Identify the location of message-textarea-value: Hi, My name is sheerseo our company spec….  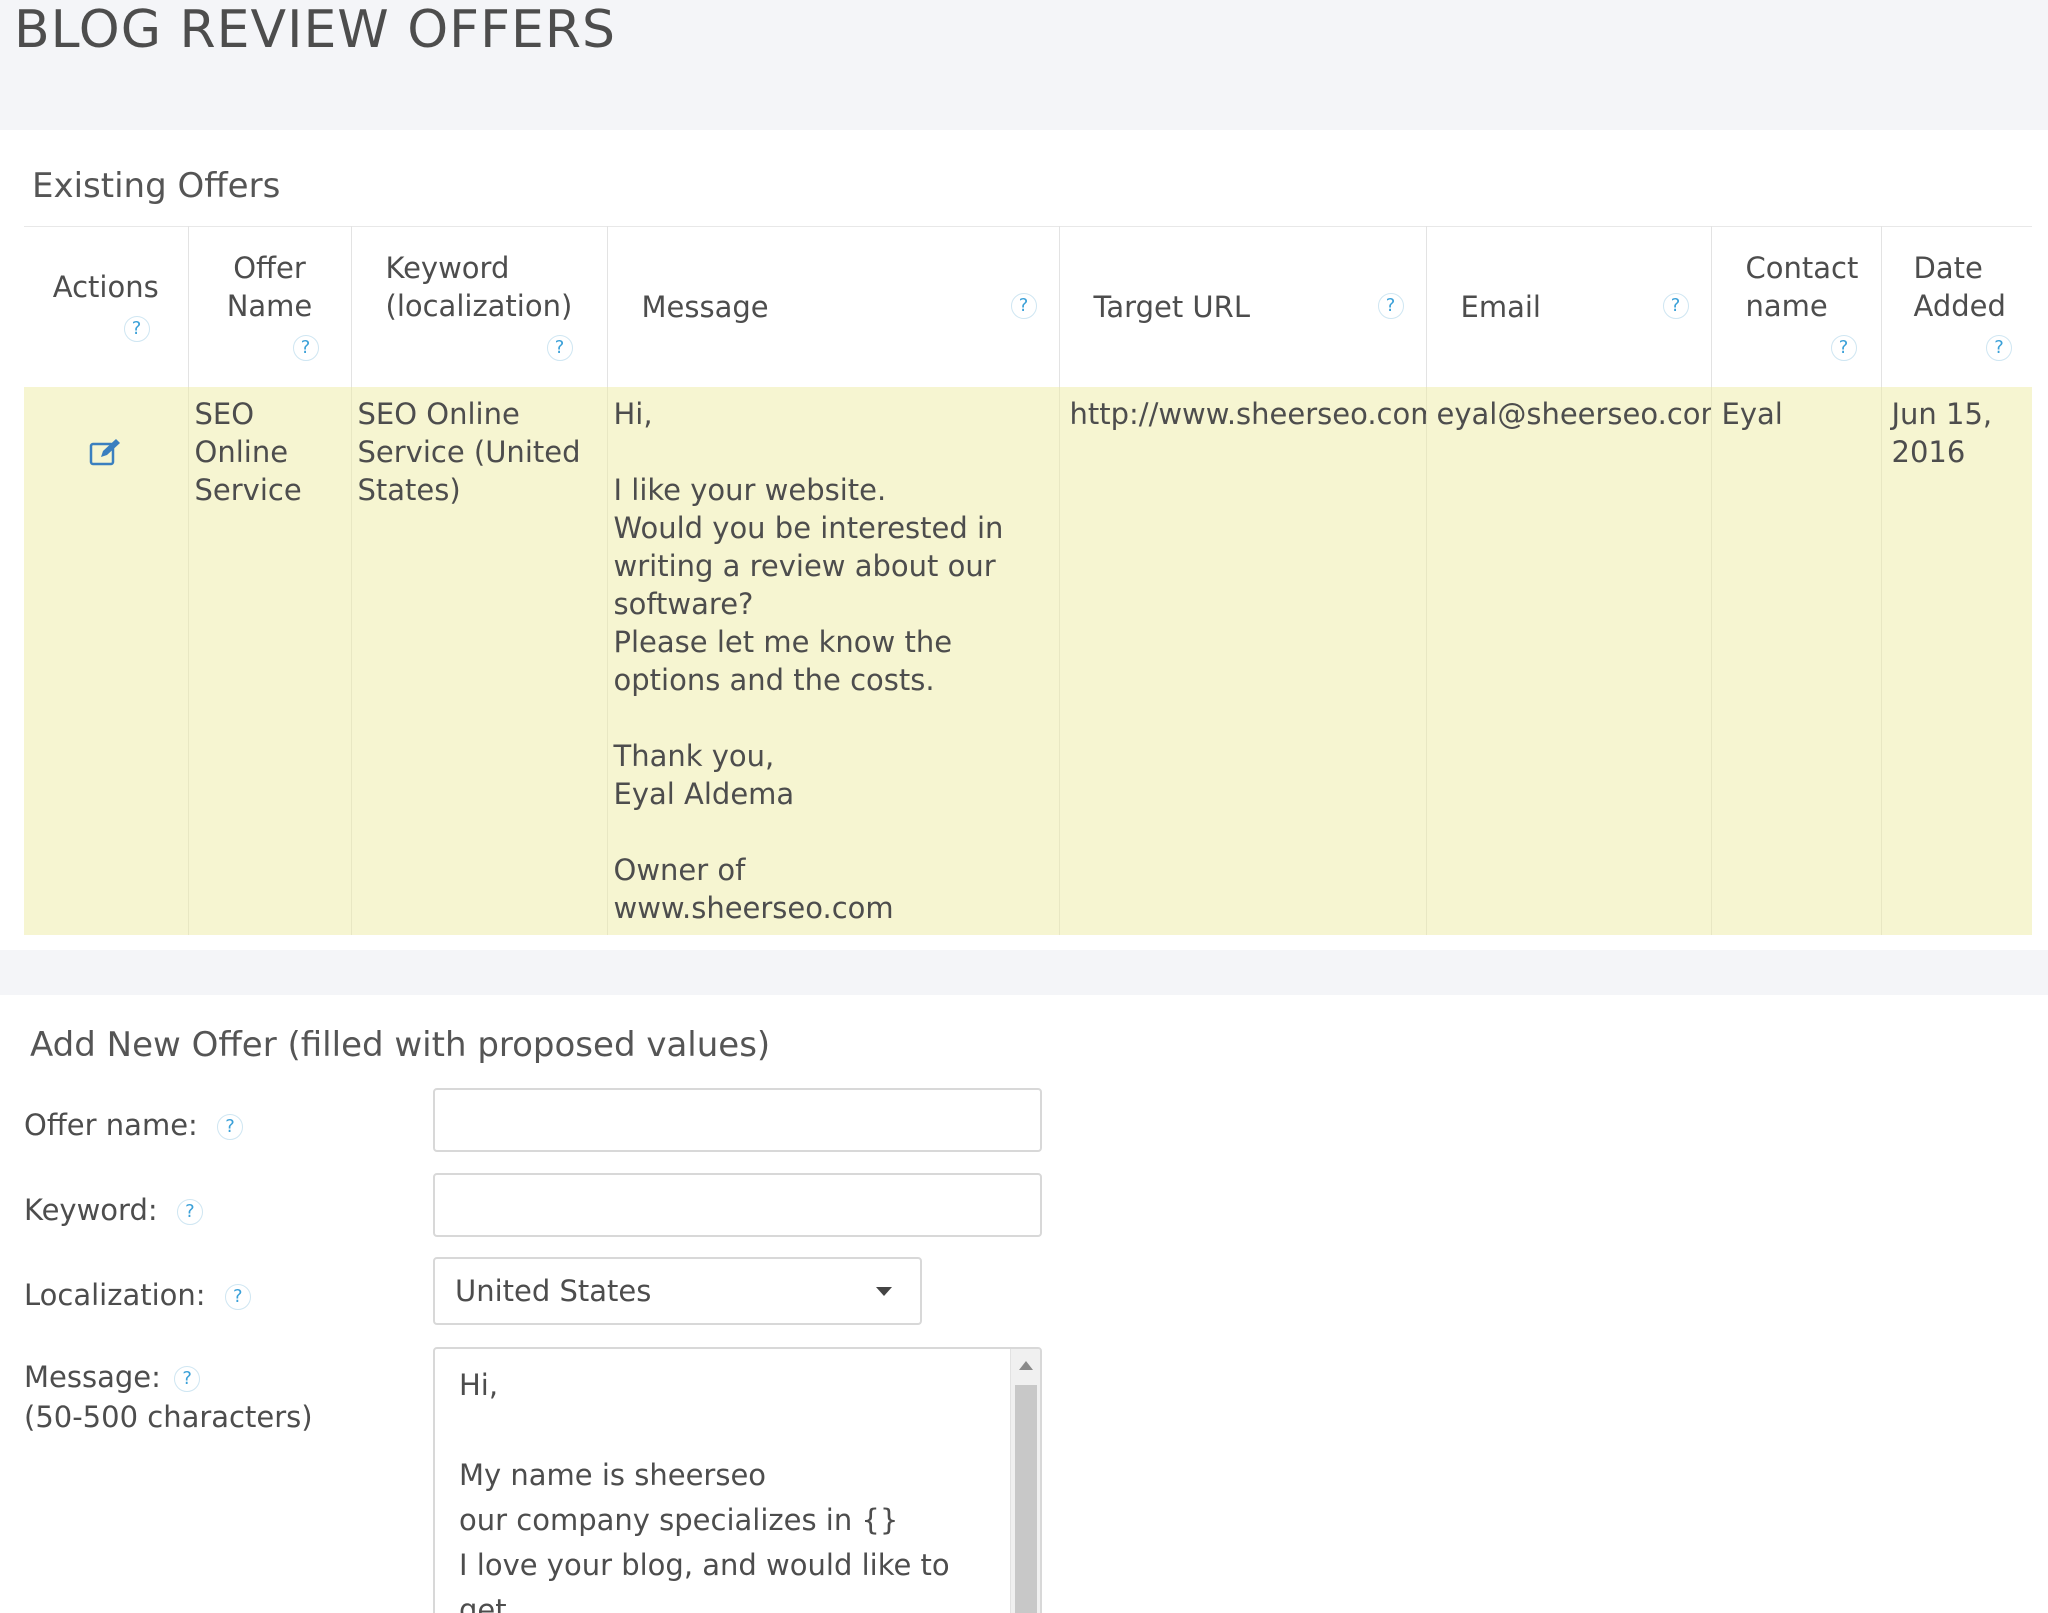
(704, 1490).